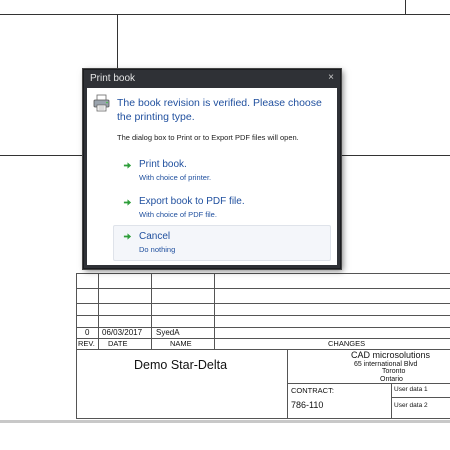 The image size is (450, 450). Describe the element at coordinates (222, 243) in the screenshot. I see `cancel-option: Cancel Do nothing` at that location.